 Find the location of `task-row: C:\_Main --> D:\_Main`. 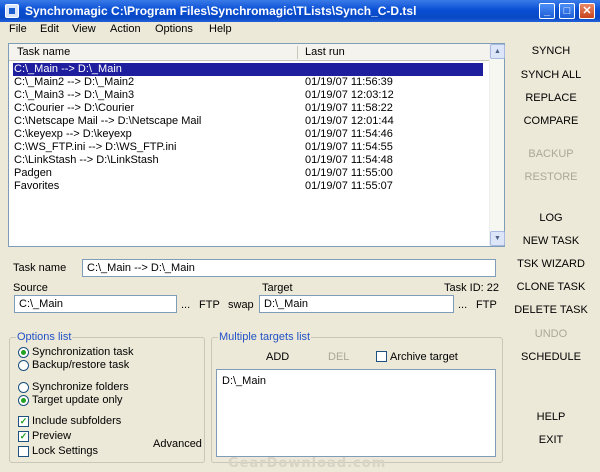

task-row: C:\_Main --> D:\_Main is located at coordinates (248, 69).